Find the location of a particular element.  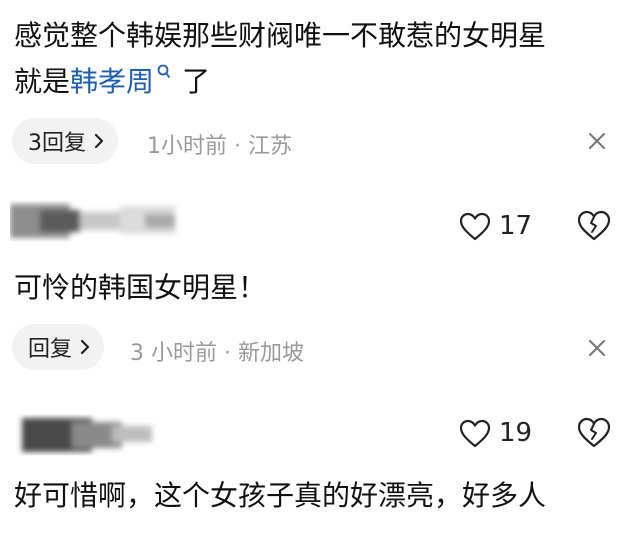

like-count: 19 is located at coordinates (516, 433).